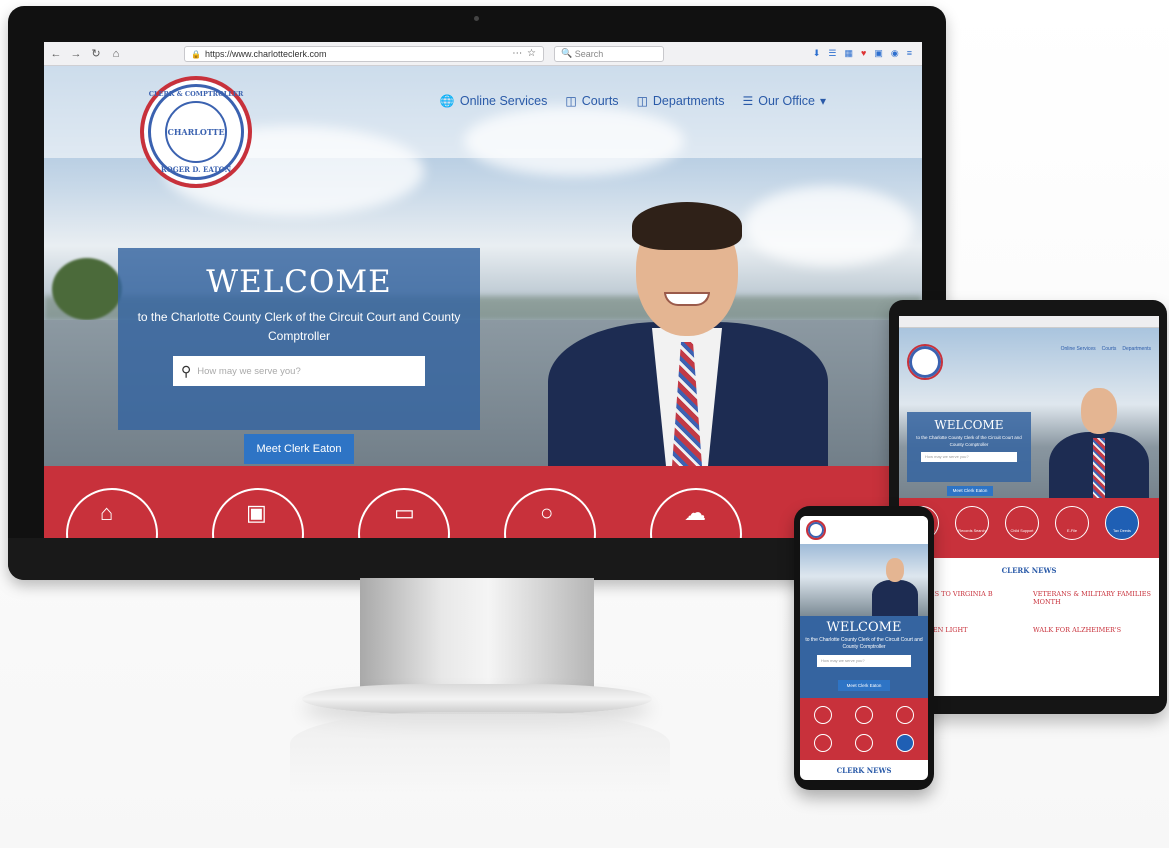 The width and height of the screenshot is (1169, 848). I want to click on seal-bottom-text: ROGER D. EATON, so click(196, 169).